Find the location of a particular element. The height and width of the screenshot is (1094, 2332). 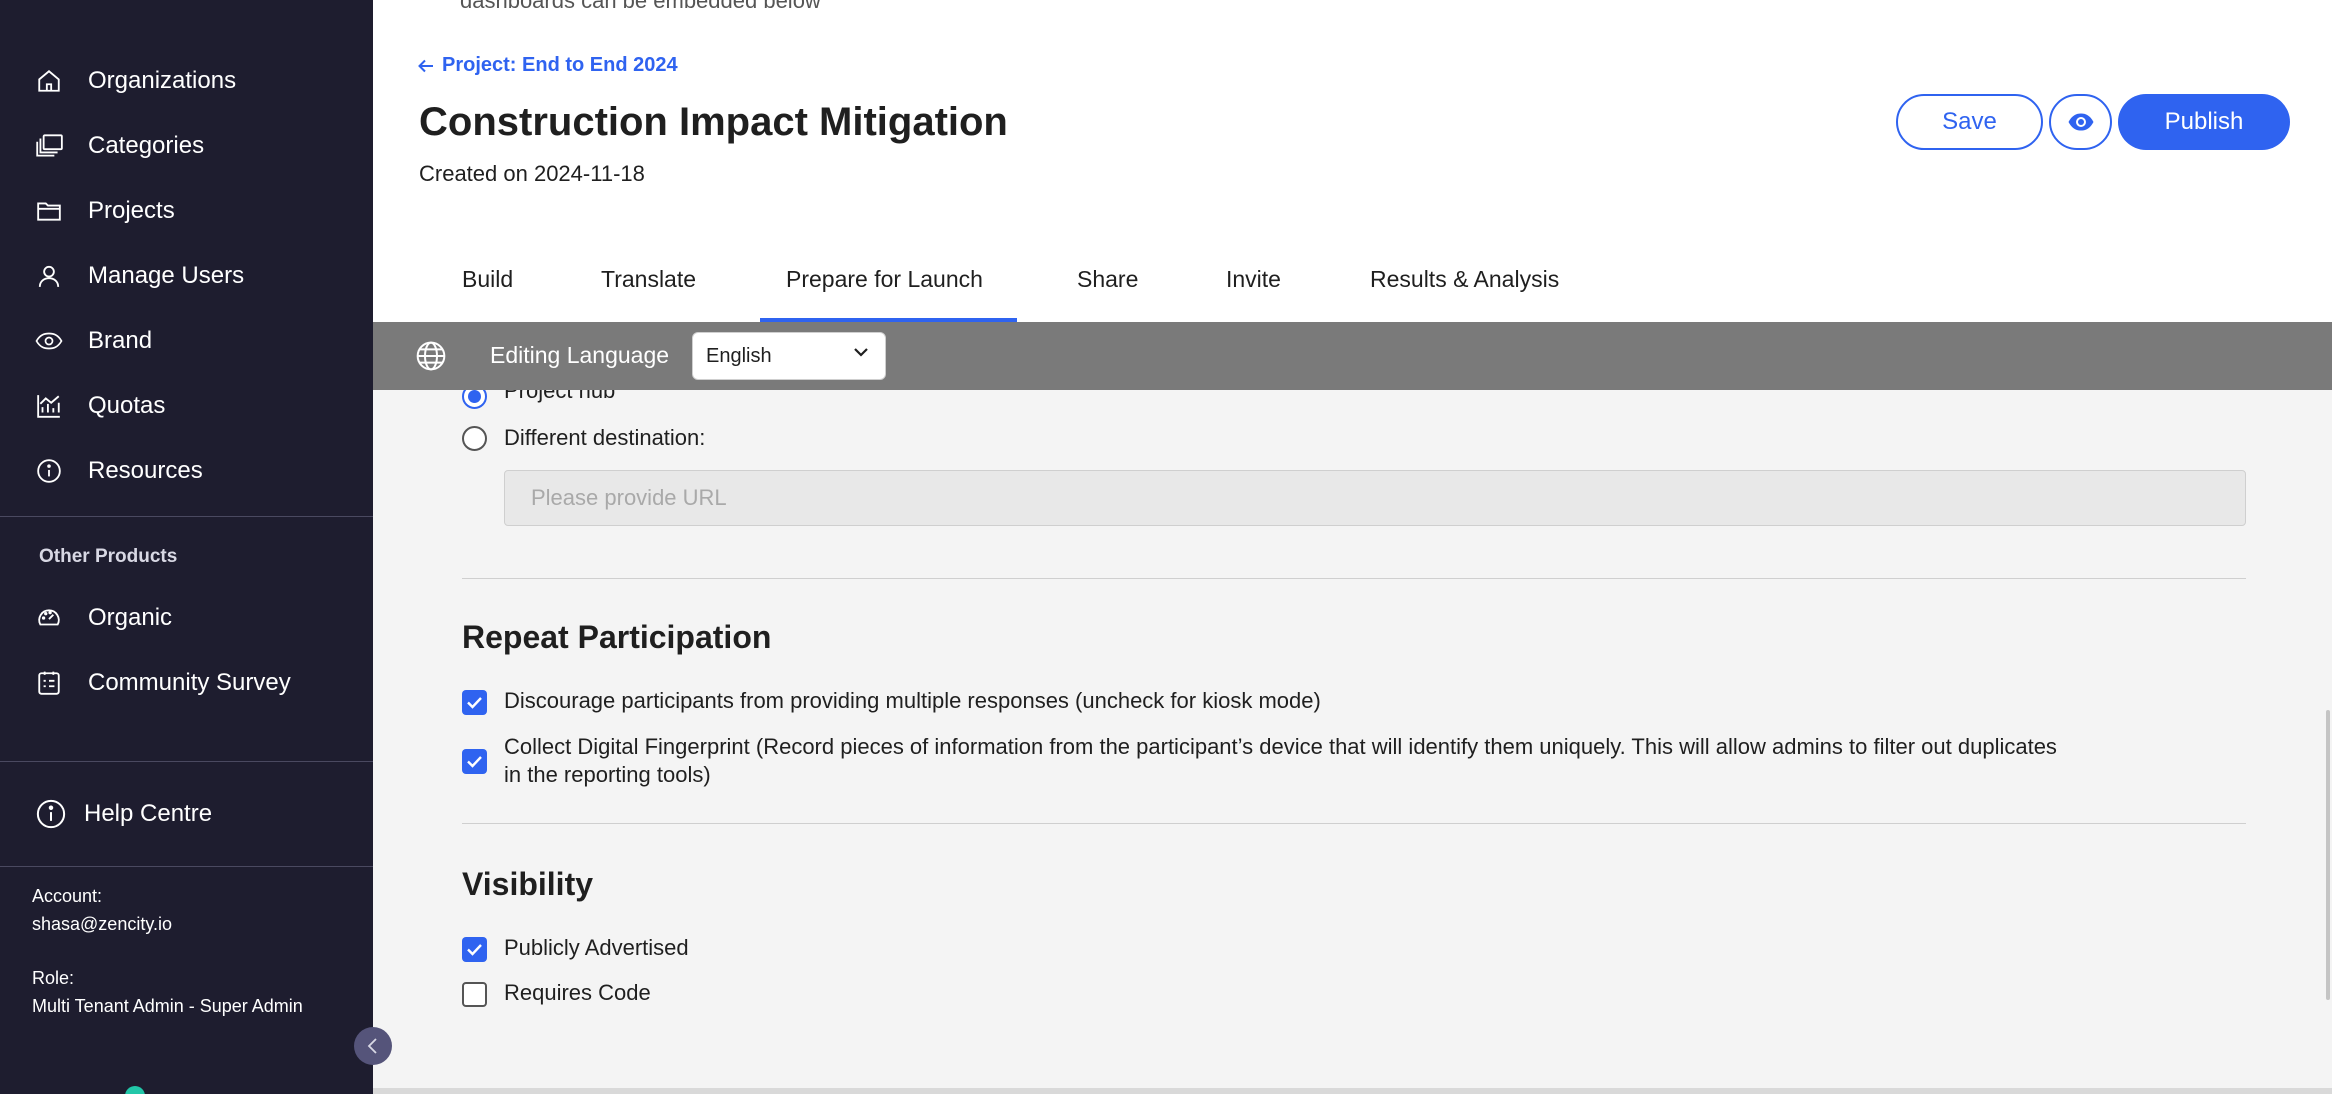

account-email: shasa@zencity.io is located at coordinates (102, 924).